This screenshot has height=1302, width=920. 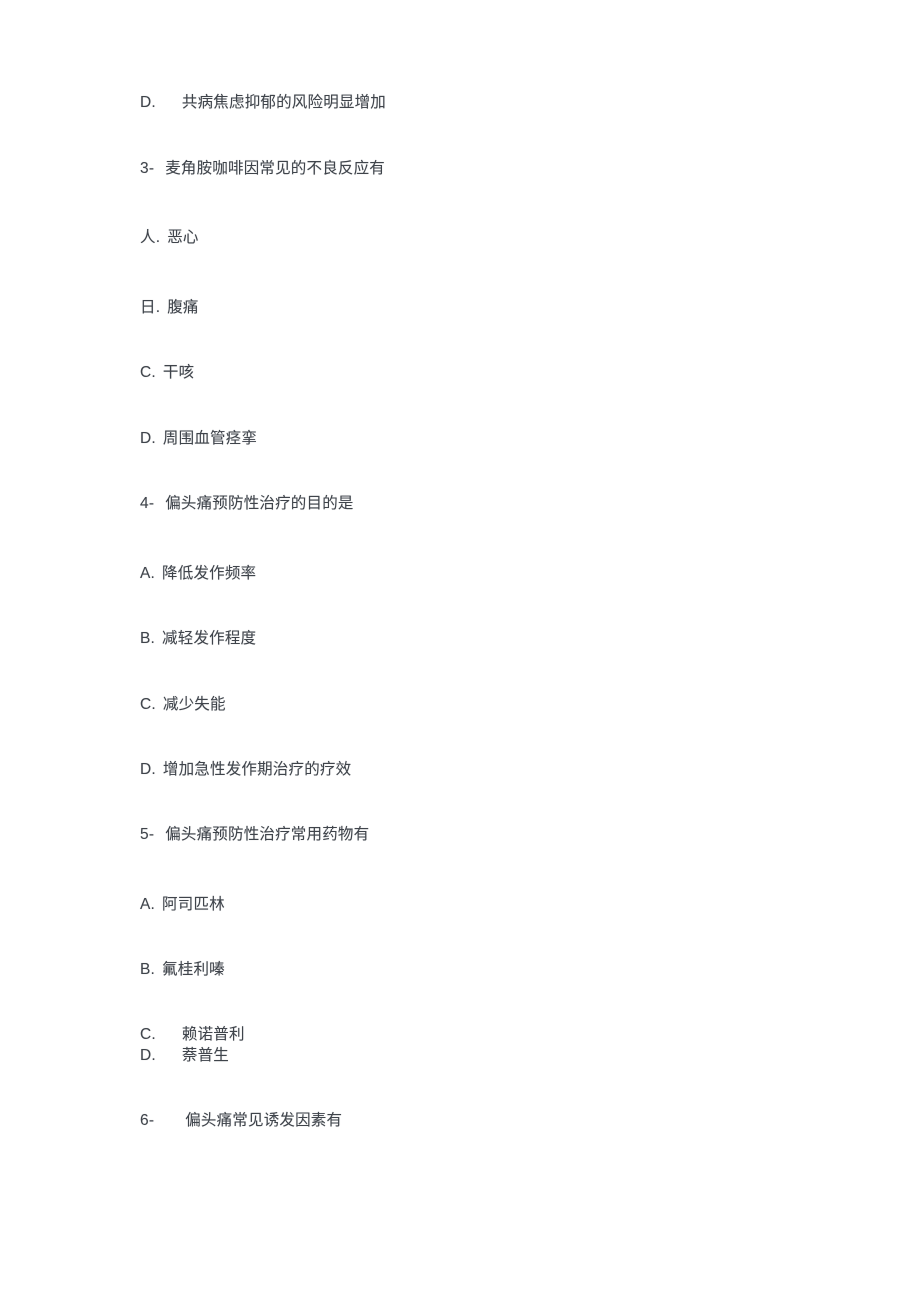 I want to click on question-text: 麦角胺咖啡因常见的不良反应有, so click(x=275, y=168).